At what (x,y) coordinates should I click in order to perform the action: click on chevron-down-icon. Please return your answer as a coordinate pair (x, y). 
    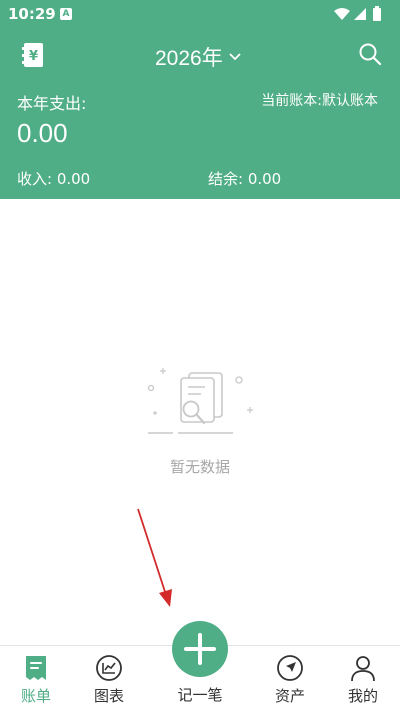
    Looking at the image, I should click on (235, 57).